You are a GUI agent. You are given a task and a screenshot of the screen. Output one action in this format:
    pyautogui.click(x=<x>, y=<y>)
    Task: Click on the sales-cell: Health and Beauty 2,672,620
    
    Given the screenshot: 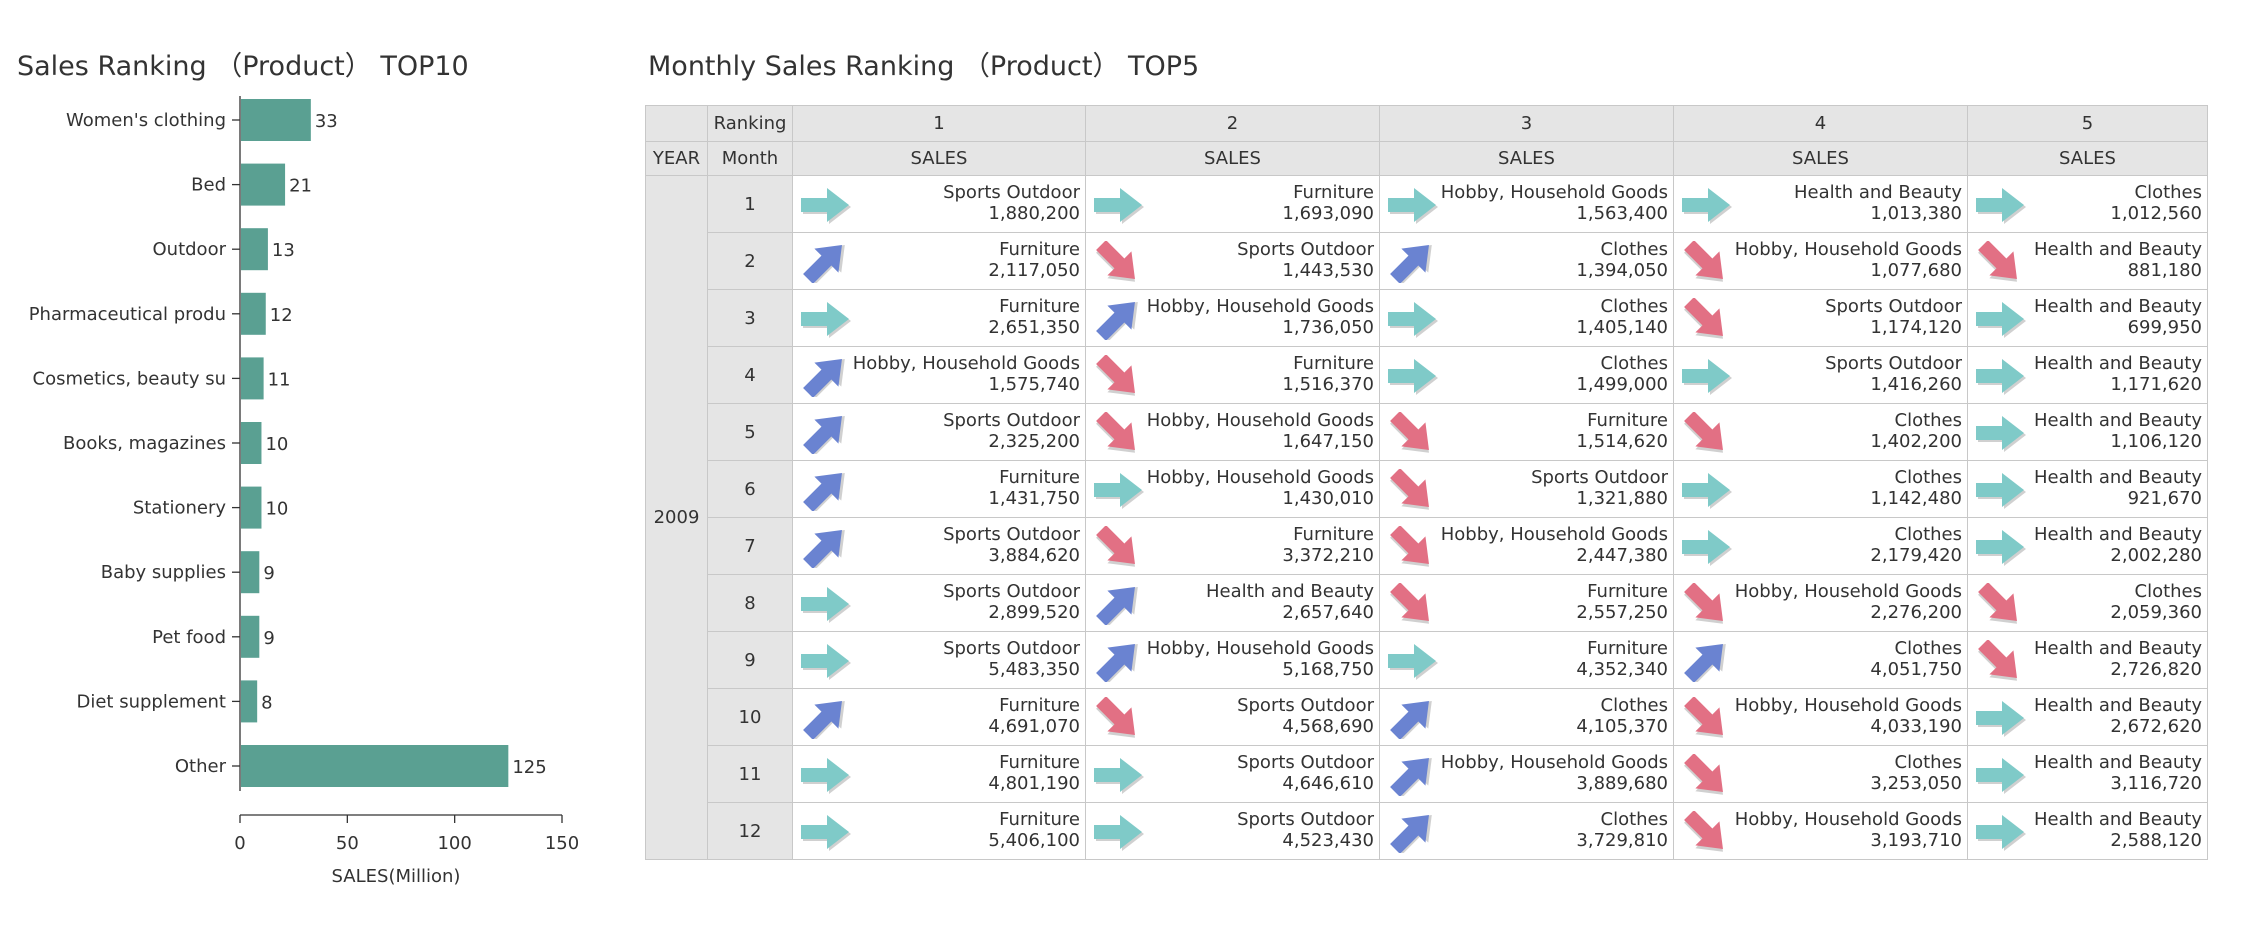 What is the action you would take?
    pyautogui.click(x=2087, y=717)
    